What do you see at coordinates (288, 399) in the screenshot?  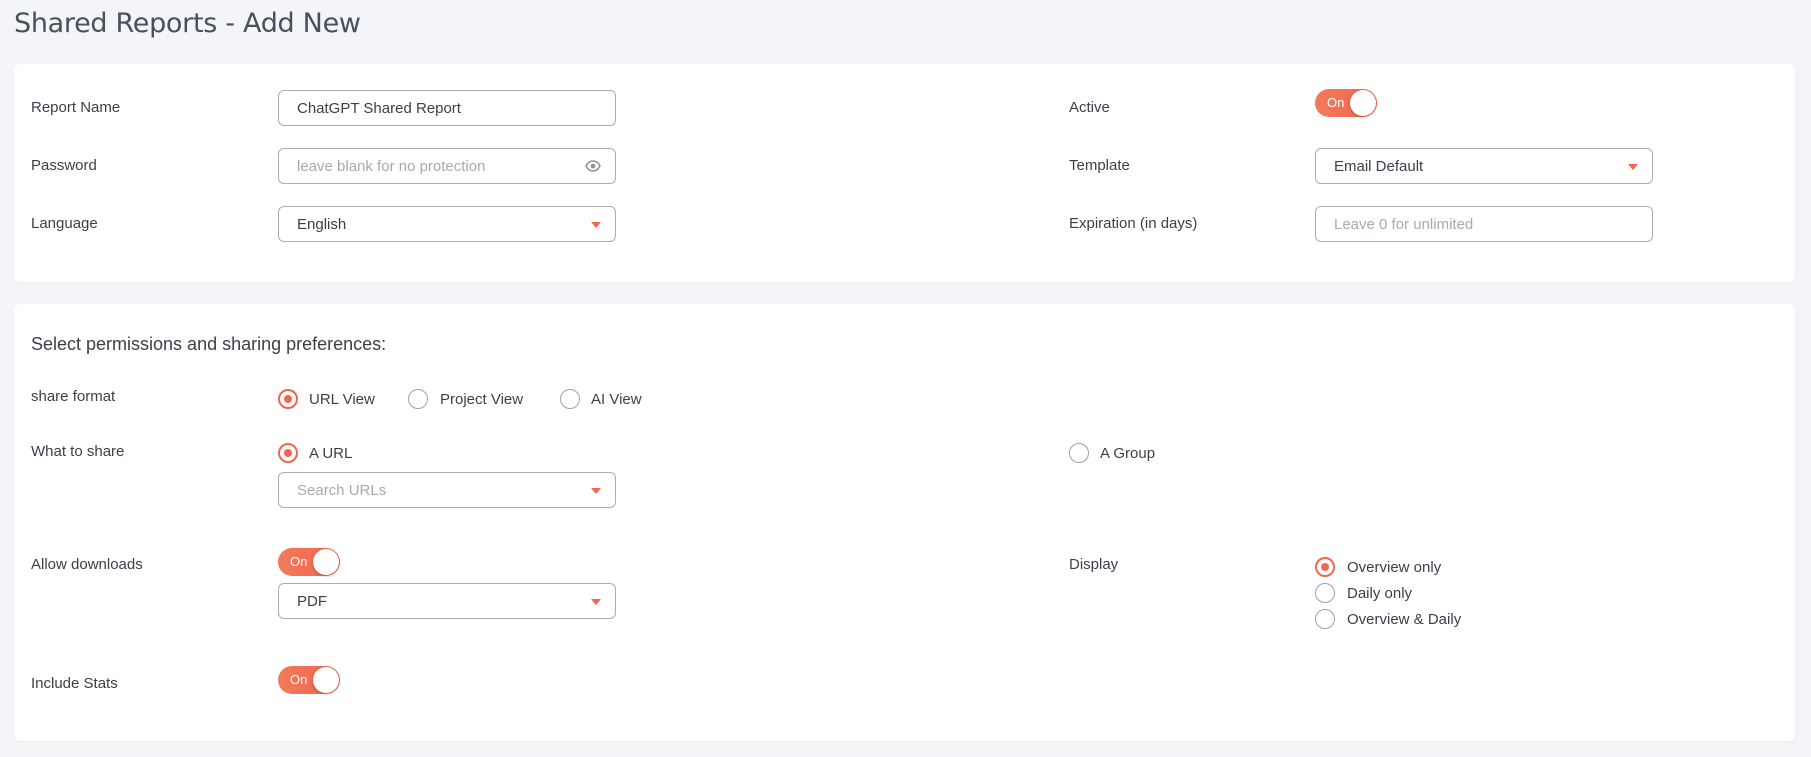 I see `radio-url-view` at bounding box center [288, 399].